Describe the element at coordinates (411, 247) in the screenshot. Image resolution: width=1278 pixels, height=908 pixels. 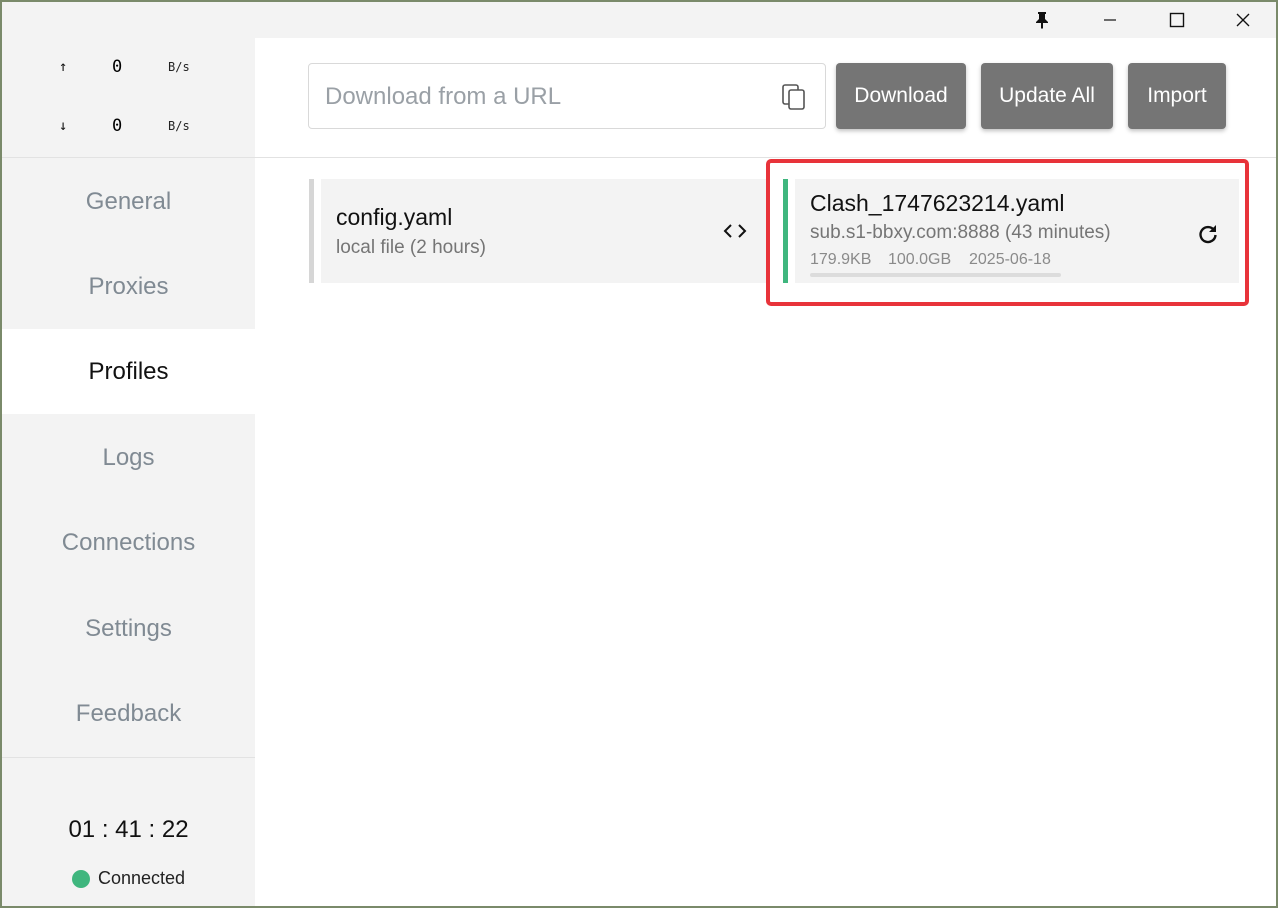
I see `profile-source: local file (2 hours)` at that location.